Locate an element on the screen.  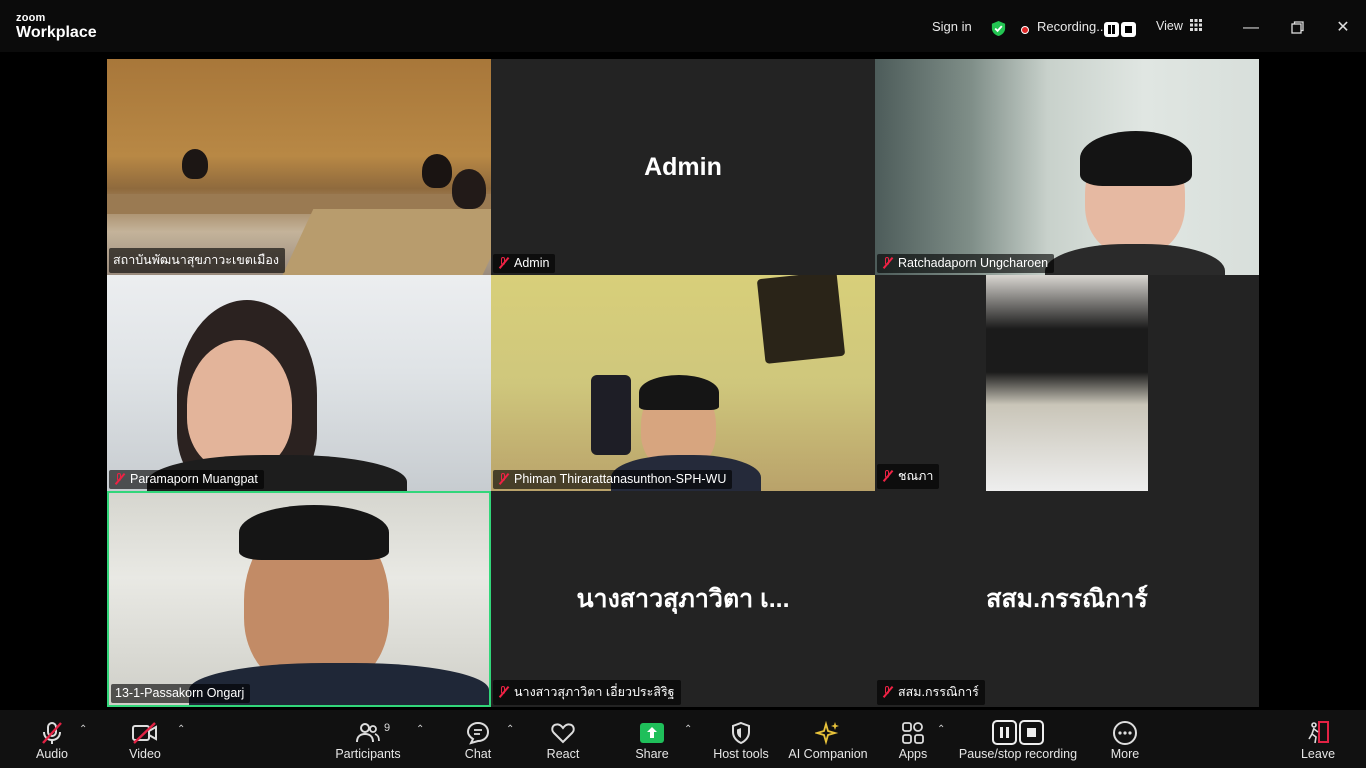
participant-nameplate: สสม.กรรณิการ์ is located at coordinates (931, 692).